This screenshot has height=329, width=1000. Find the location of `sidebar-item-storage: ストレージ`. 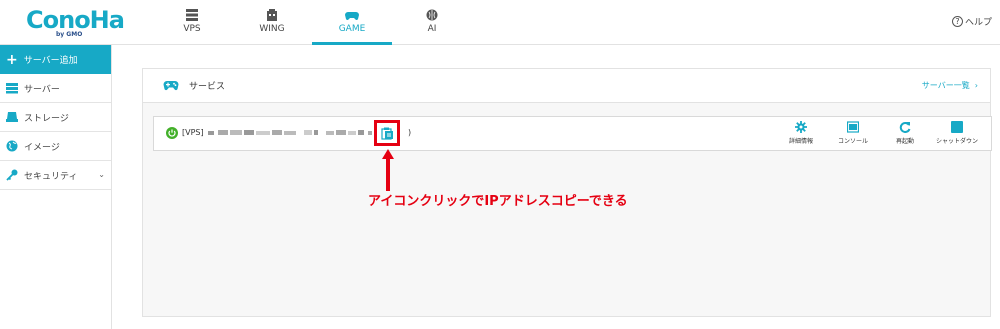

sidebar-item-storage: ストレージ is located at coordinates (55, 117).